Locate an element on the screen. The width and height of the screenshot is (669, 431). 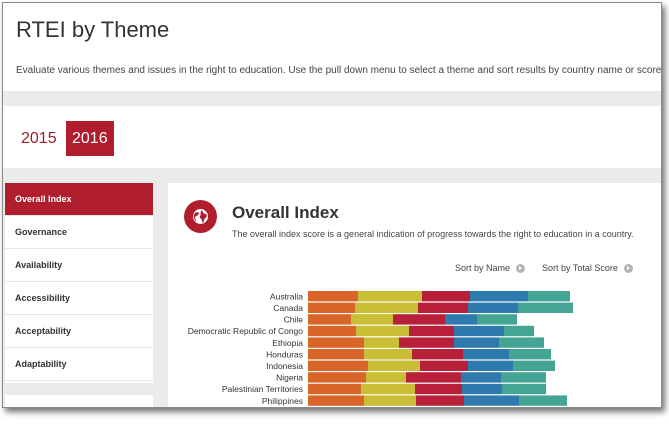
category-label: Democratic Republic of Congo is located at coordinates (246, 331).